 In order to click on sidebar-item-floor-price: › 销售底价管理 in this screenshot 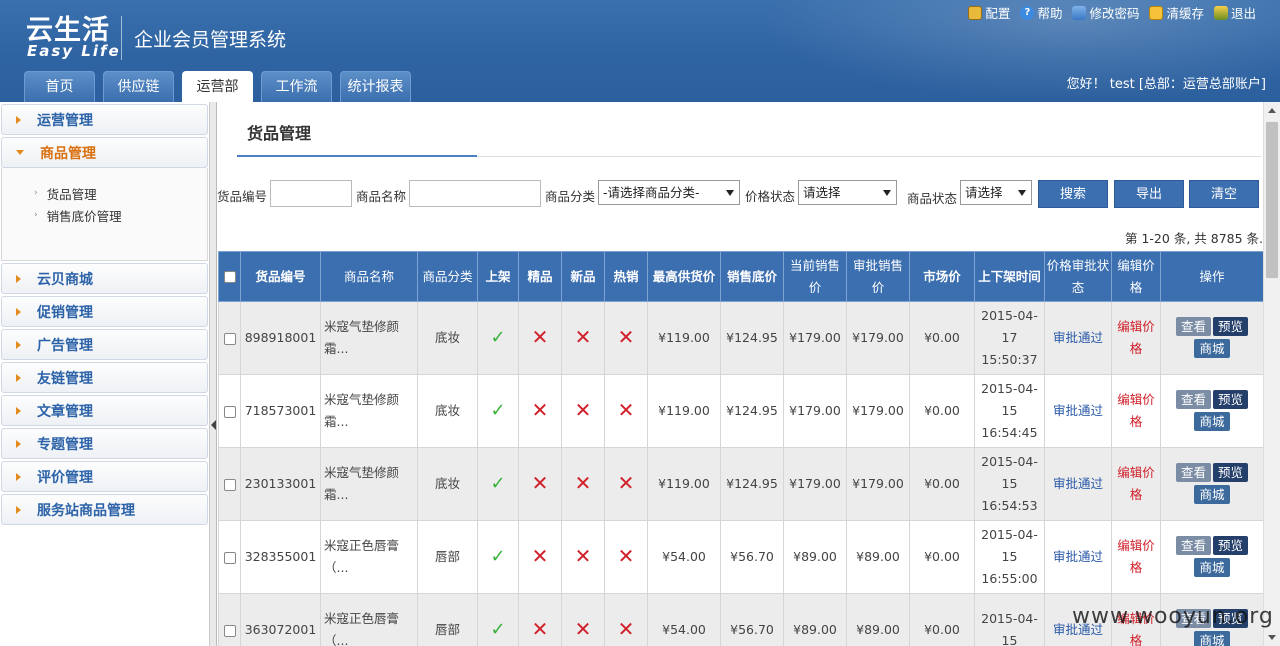, I will do `click(104, 215)`.